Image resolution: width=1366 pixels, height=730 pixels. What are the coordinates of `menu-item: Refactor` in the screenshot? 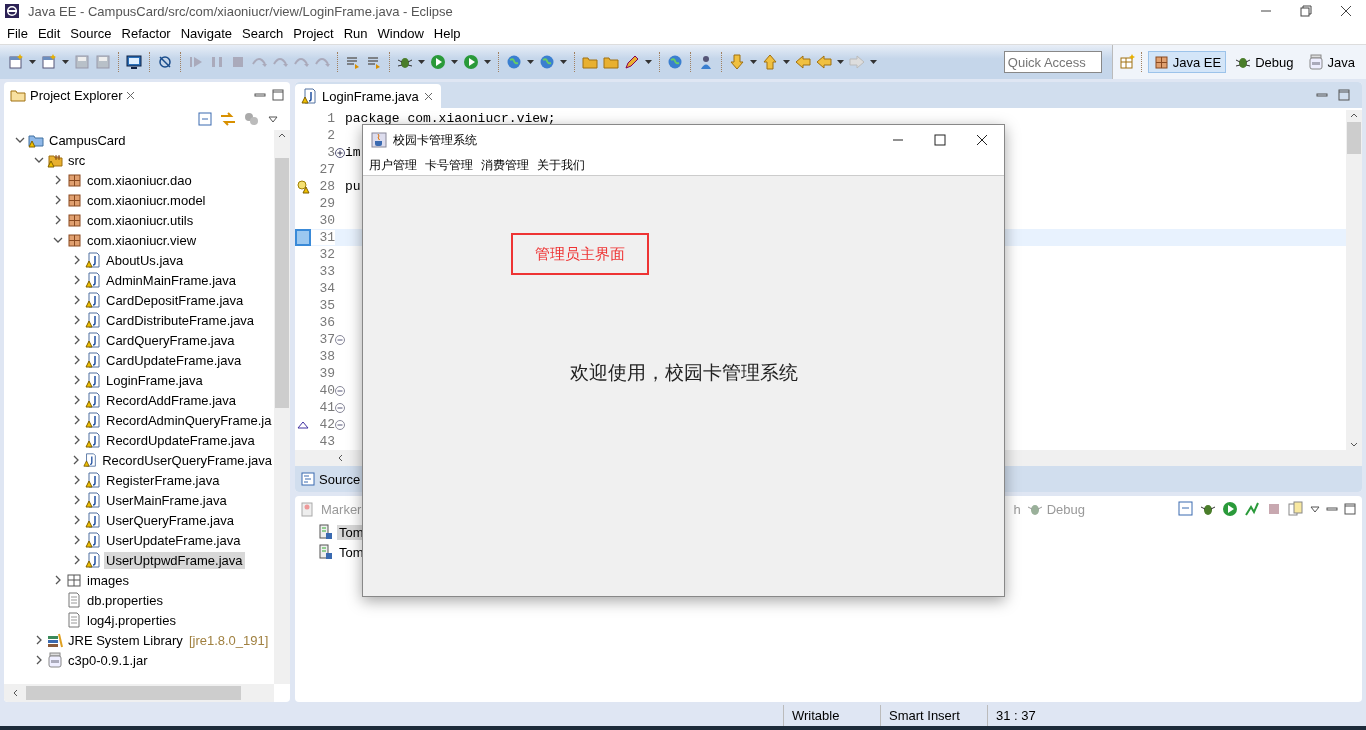 It's located at (146, 33).